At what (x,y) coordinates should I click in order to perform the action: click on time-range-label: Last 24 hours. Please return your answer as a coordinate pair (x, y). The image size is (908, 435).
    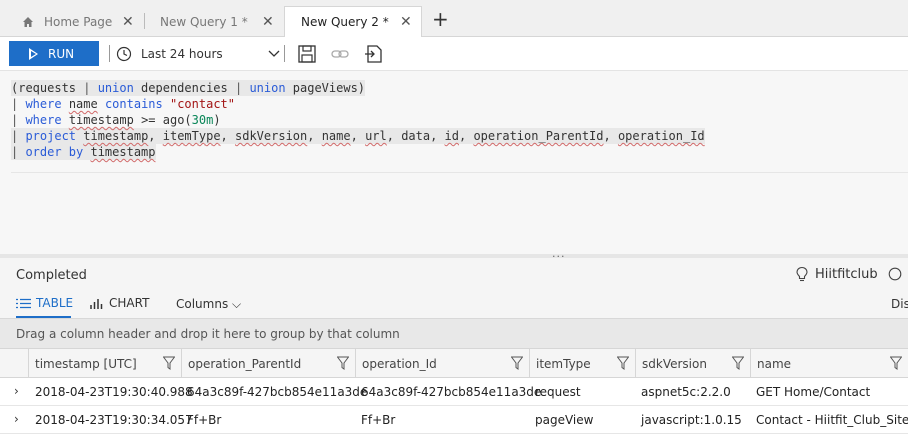
    Looking at the image, I should click on (182, 54).